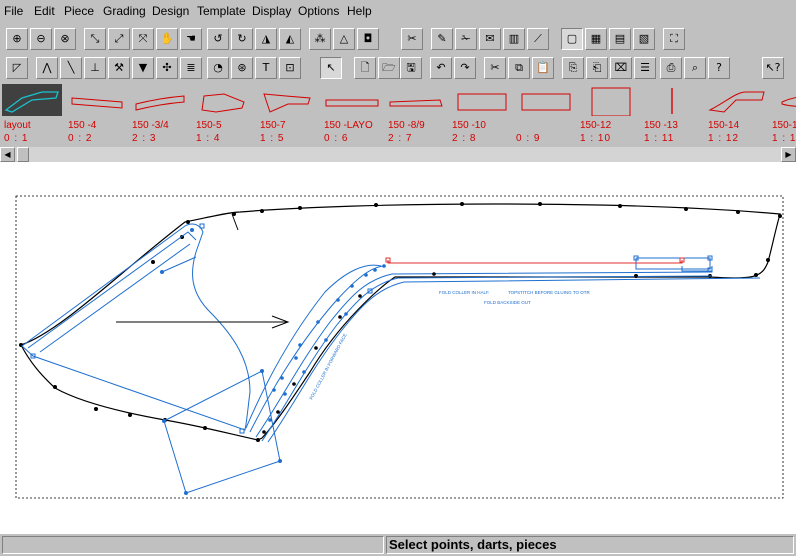 Image resolution: width=796 pixels, height=556 pixels. I want to click on piece-thumbnail: layout 0 : 1, so click(32, 114).